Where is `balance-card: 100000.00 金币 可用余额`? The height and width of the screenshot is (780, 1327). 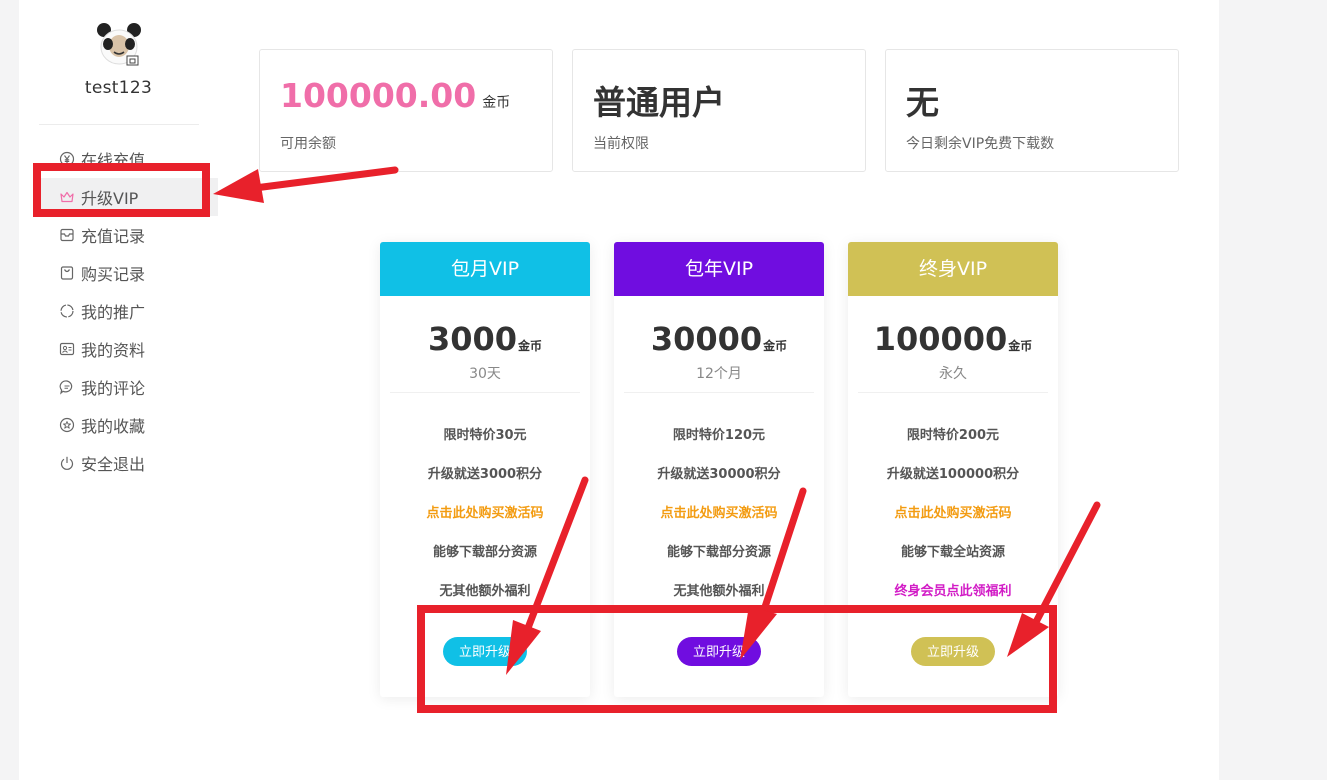
balance-card: 100000.00 金币 可用余额 is located at coordinates (406, 110).